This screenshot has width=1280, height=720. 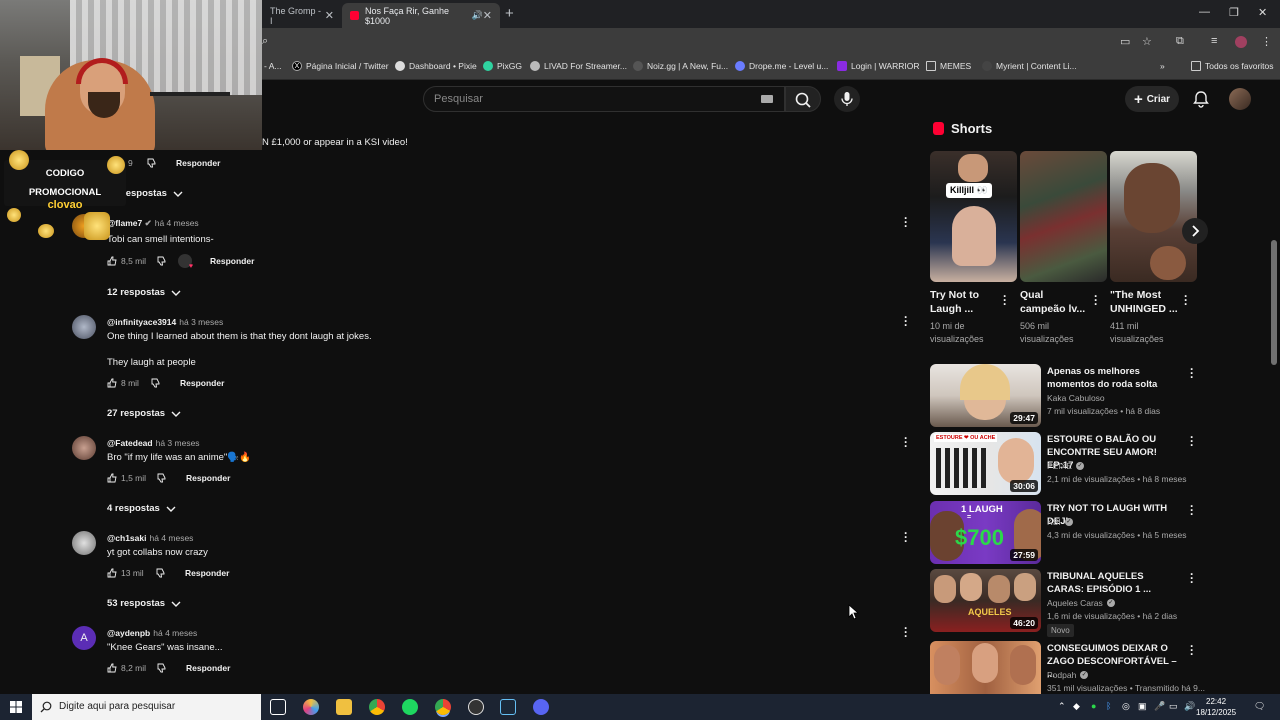 What do you see at coordinates (1204, 12) in the screenshot?
I see `minimize-icon: —` at bounding box center [1204, 12].